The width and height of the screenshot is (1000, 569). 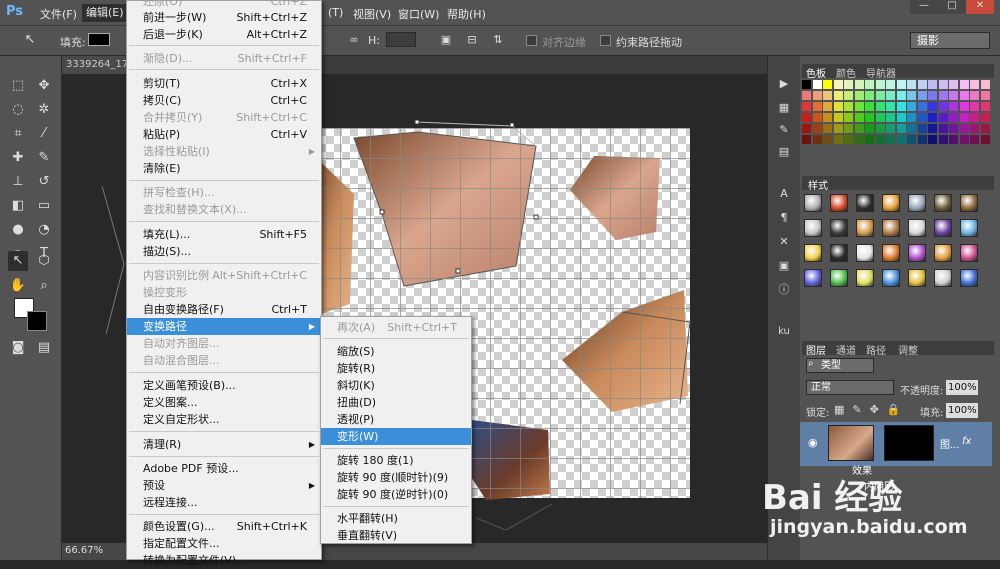 I want to click on menu-type: (T), so click(x=335, y=12).